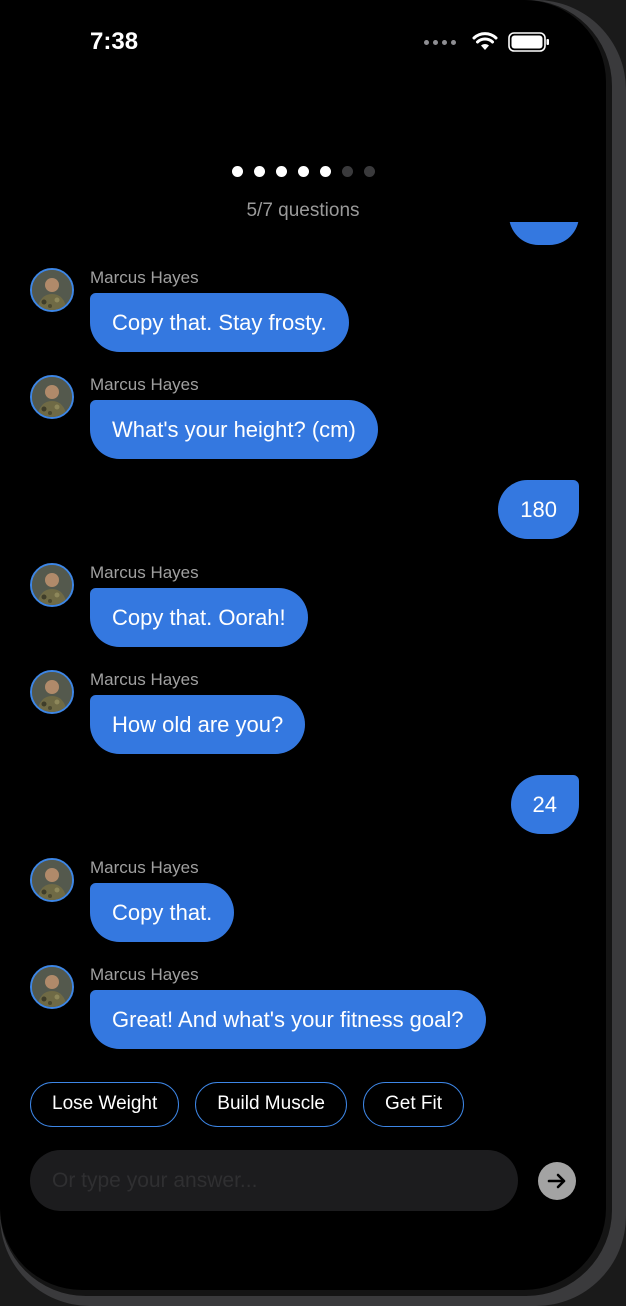  I want to click on user-message-bubble-partial, so click(544, 233).